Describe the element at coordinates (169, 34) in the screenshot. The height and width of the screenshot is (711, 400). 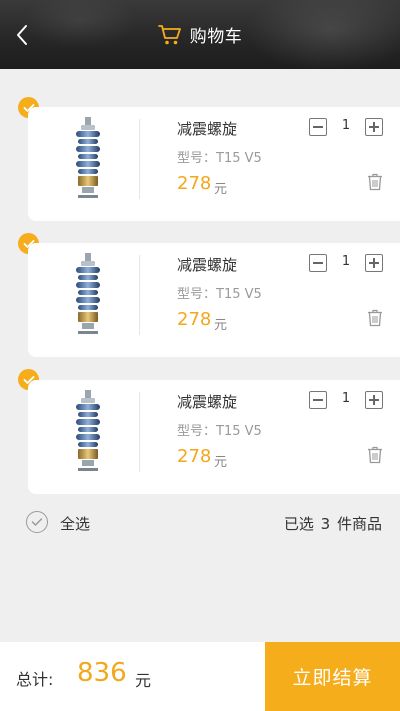
I see `shopping-cart-icon` at that location.